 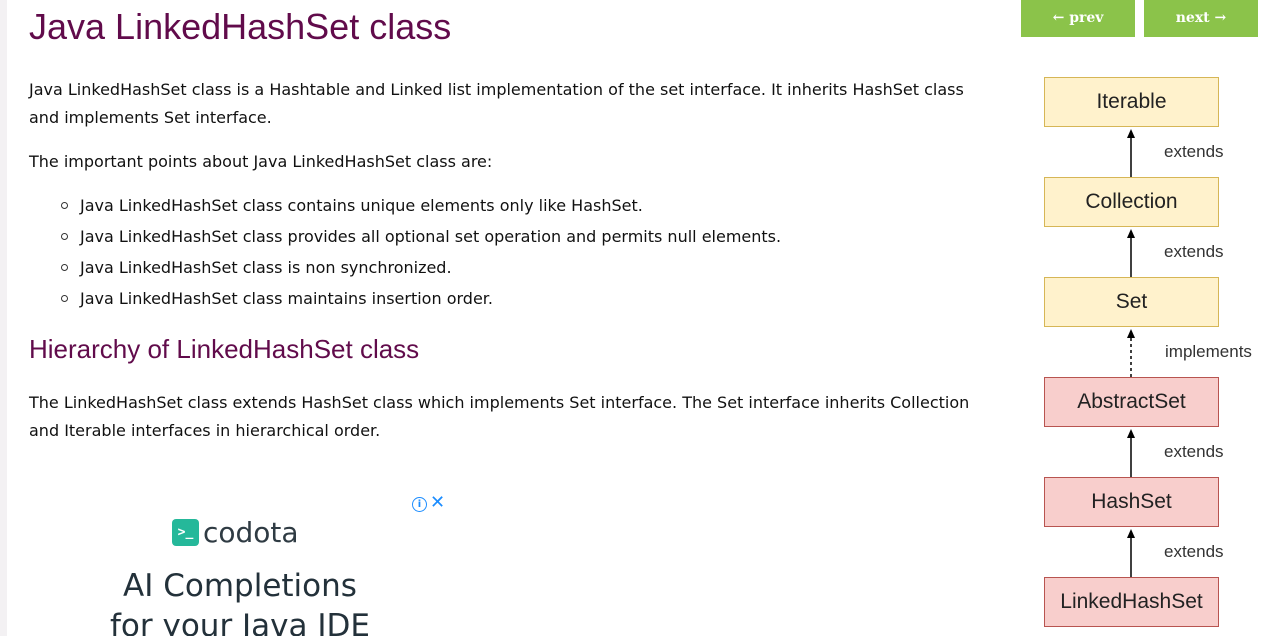 What do you see at coordinates (419, 504) in the screenshot?
I see `info-icon: i` at bounding box center [419, 504].